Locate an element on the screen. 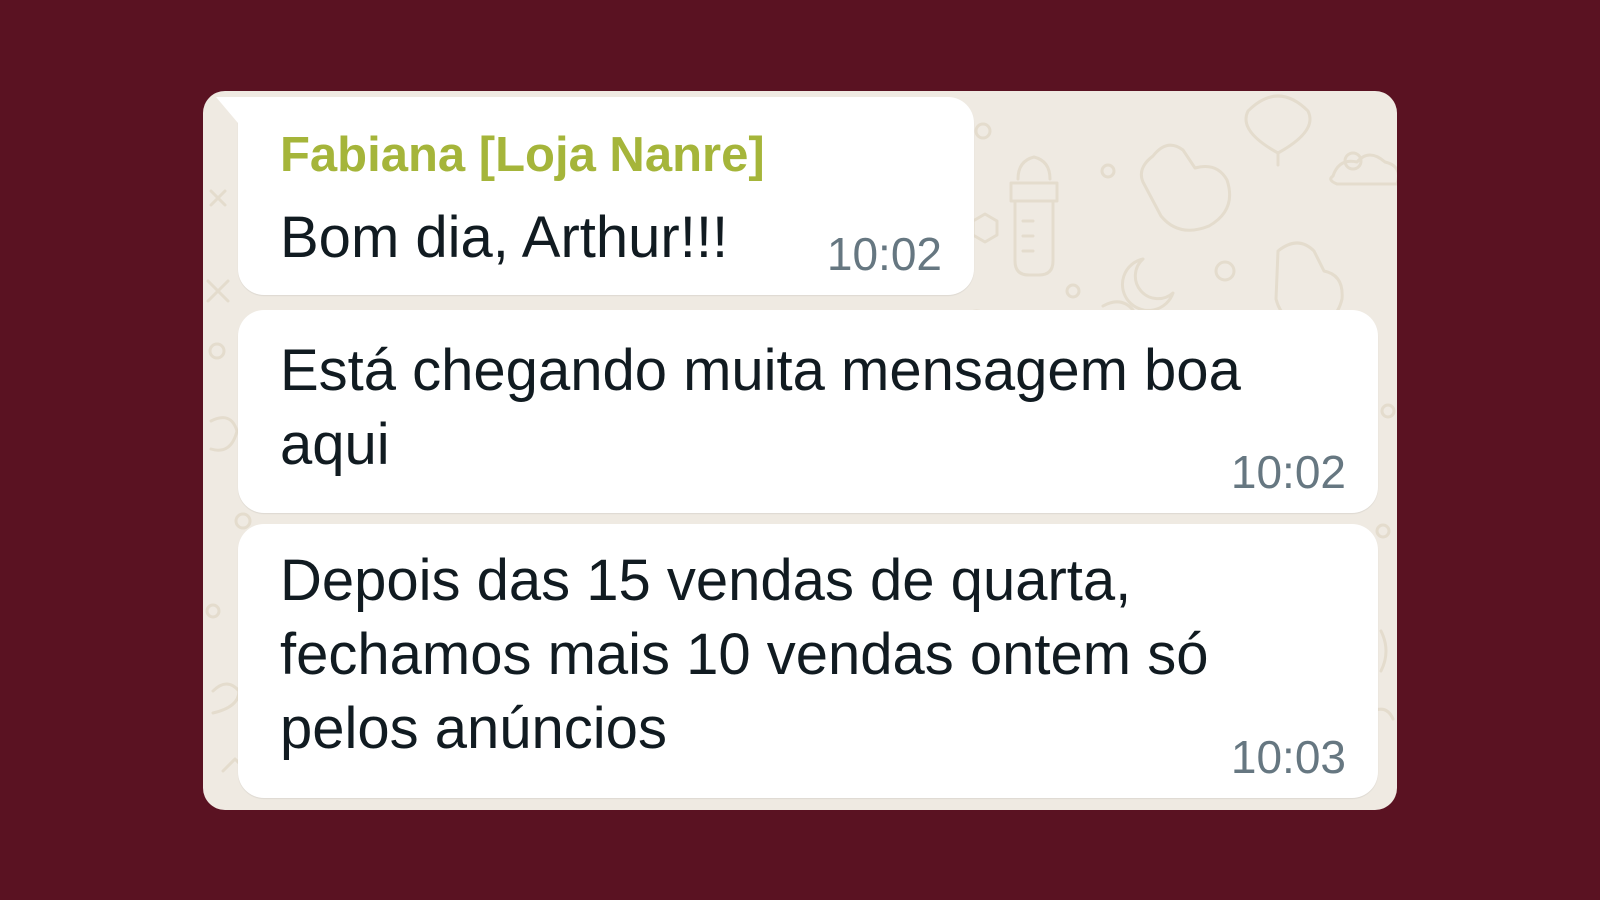 The width and height of the screenshot is (1600, 900). message-text: Está chegando muita mensagem boa aqui is located at coordinates (760, 407).